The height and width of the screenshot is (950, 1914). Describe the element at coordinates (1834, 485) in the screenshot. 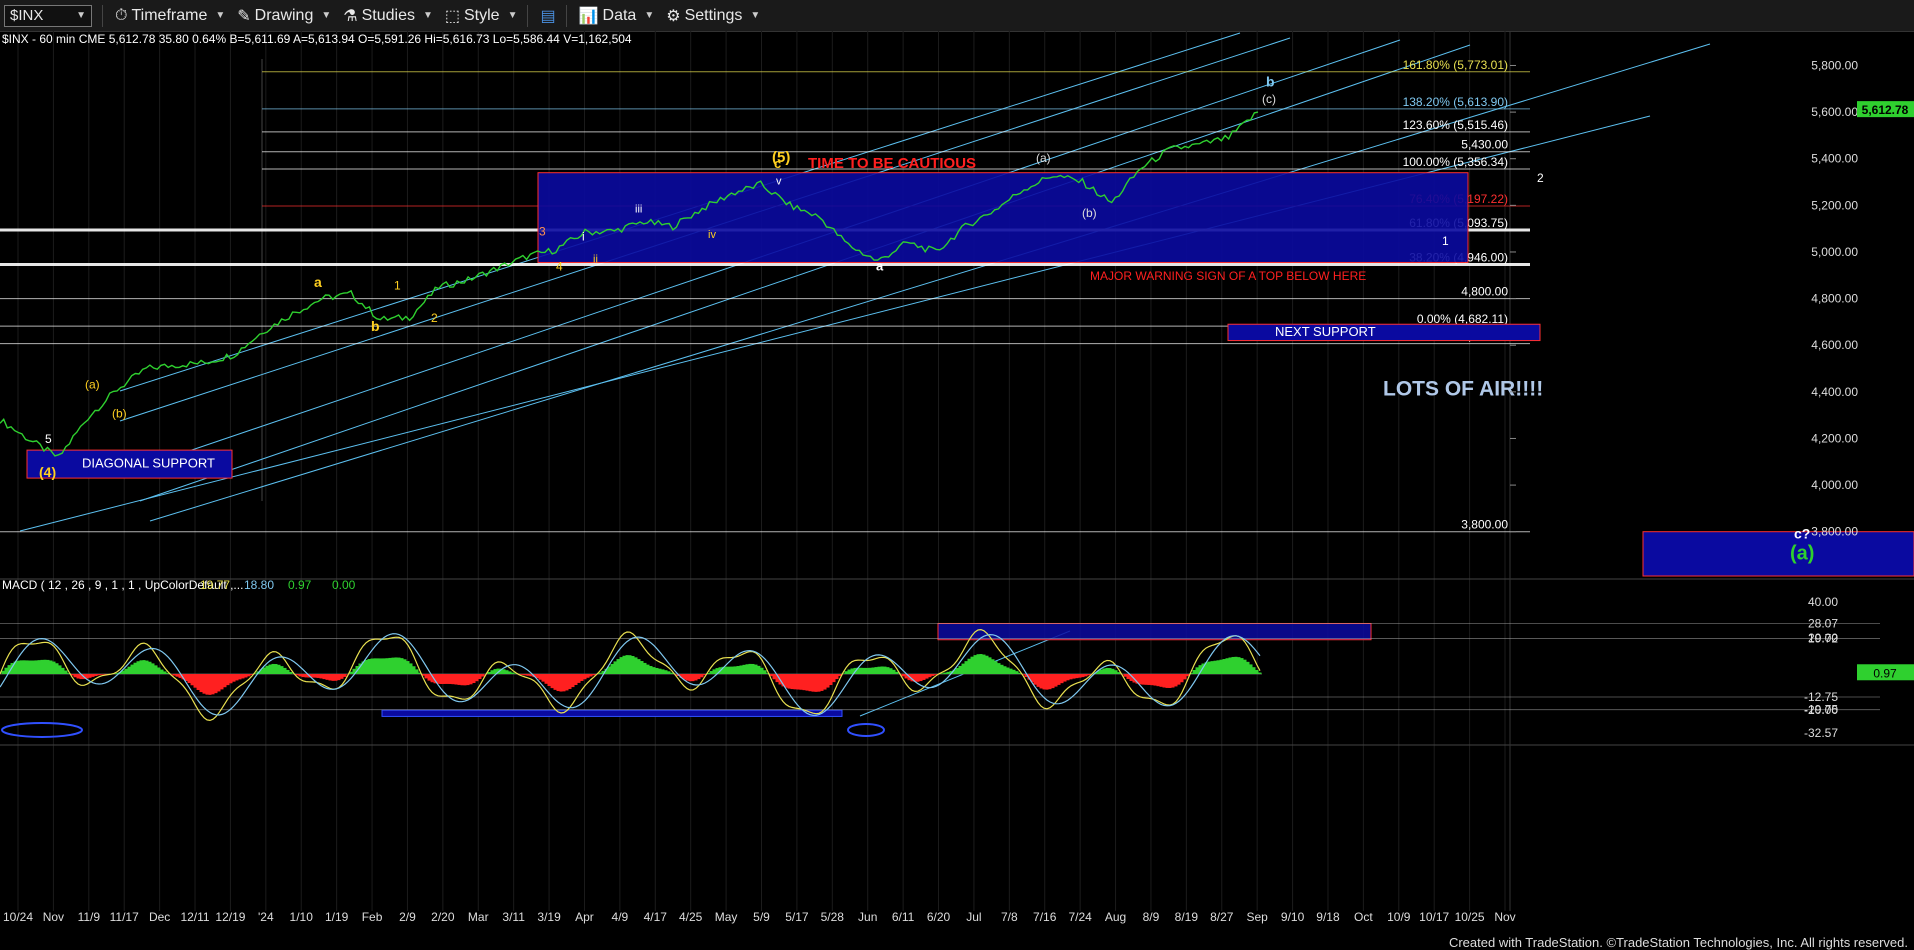

I see `y-tick-label: 4,000.00` at that location.